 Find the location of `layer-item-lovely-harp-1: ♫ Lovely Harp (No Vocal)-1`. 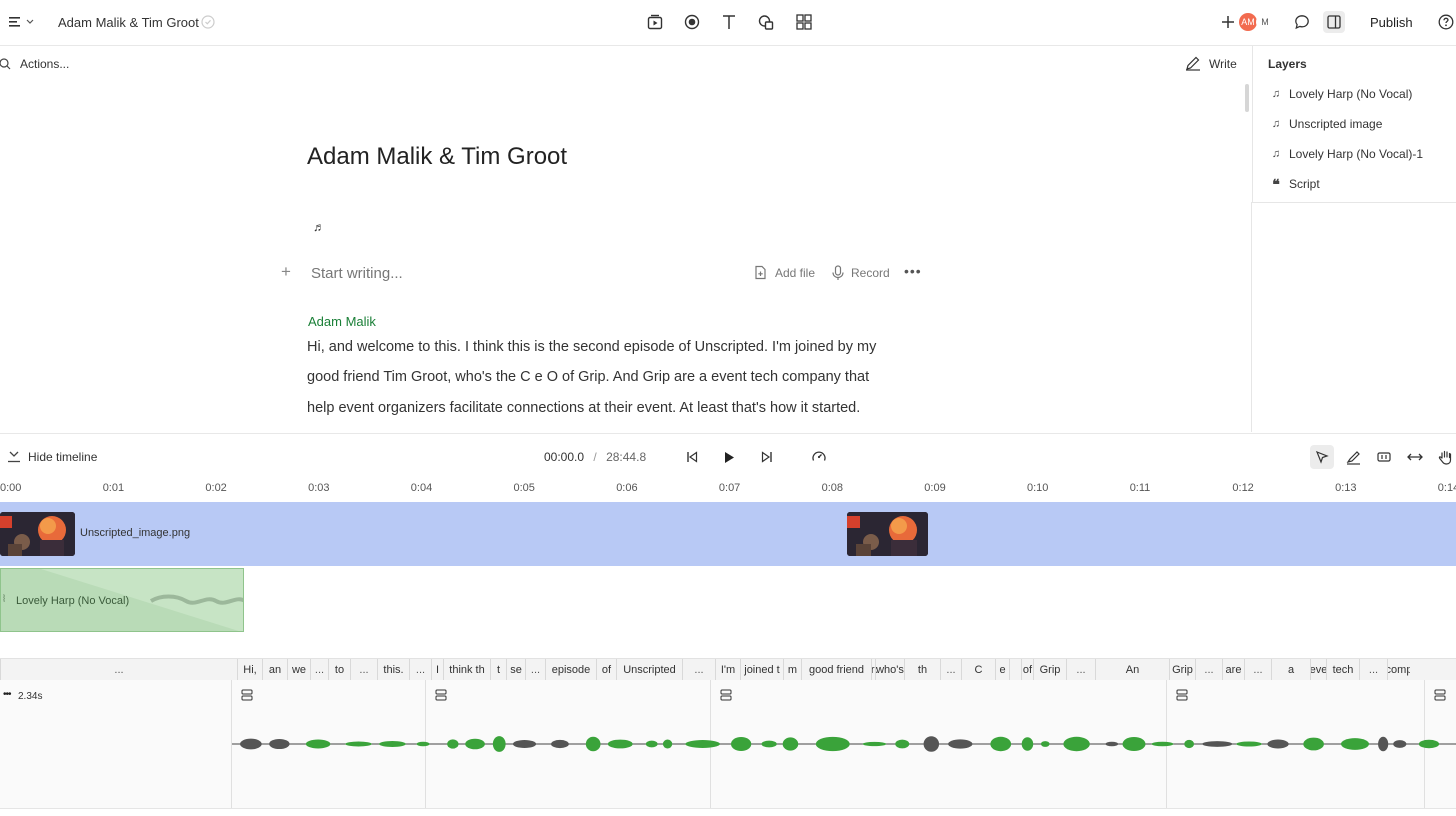

layer-item-lovely-harp-1: ♫ Lovely Harp (No Vocal)-1 is located at coordinates (1346, 154).